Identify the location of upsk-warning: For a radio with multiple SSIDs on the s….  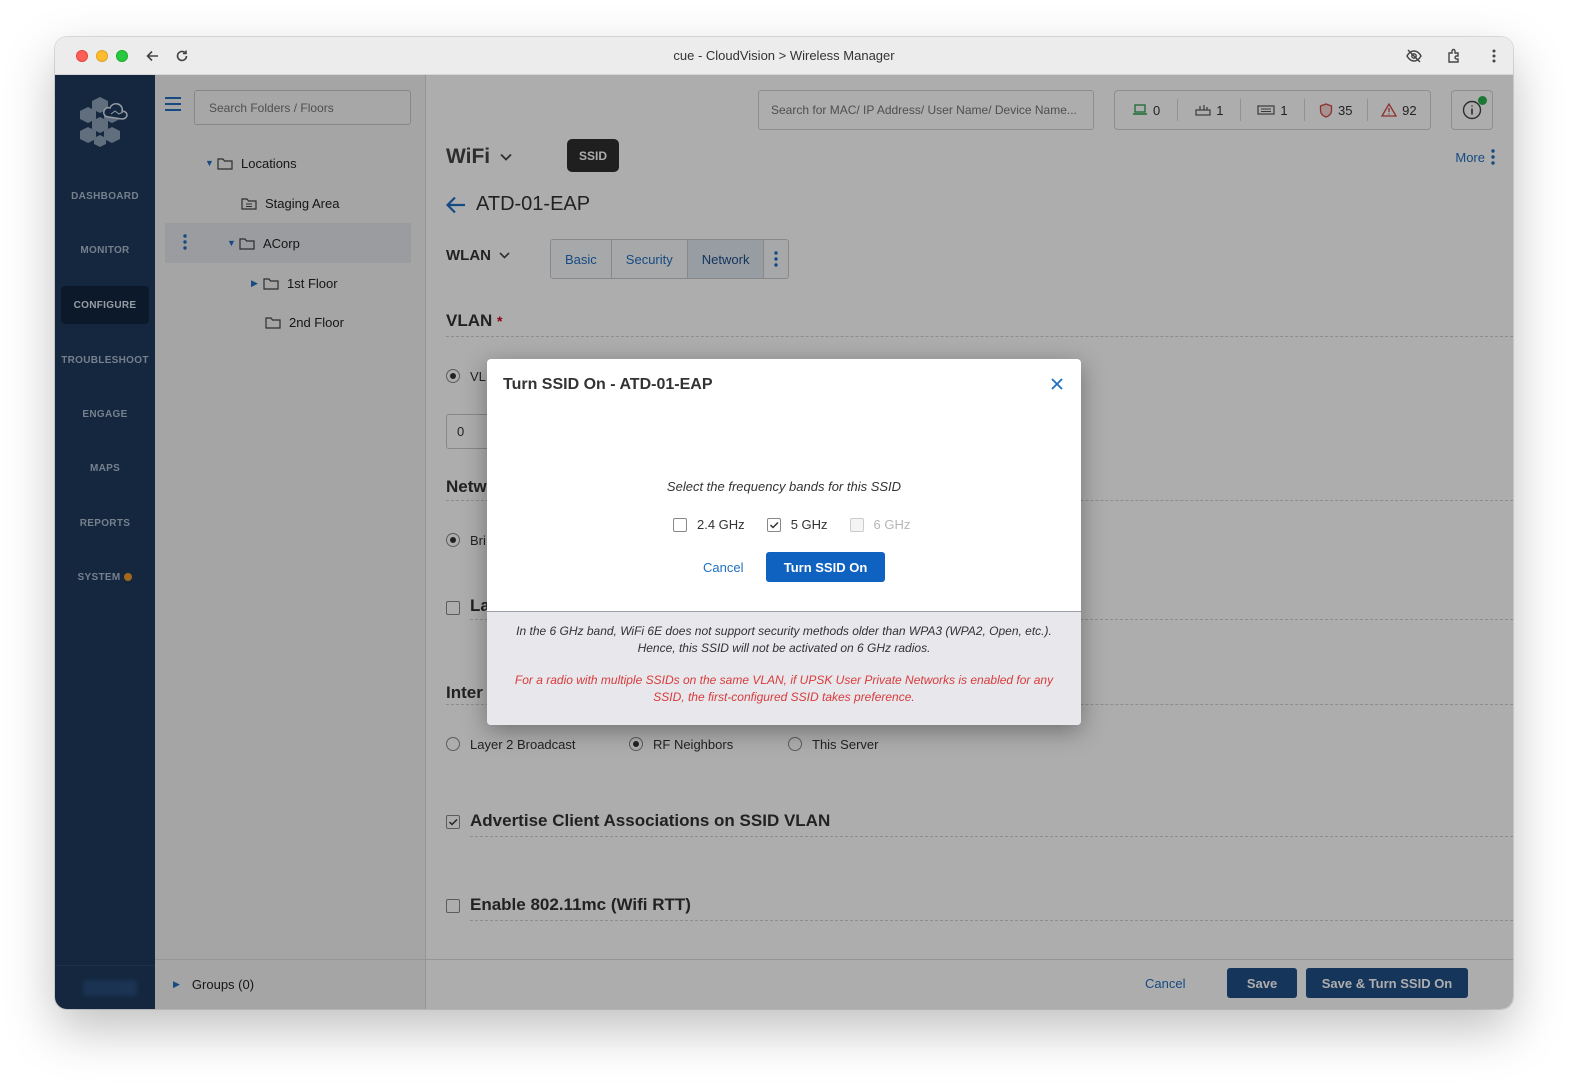
(784, 688).